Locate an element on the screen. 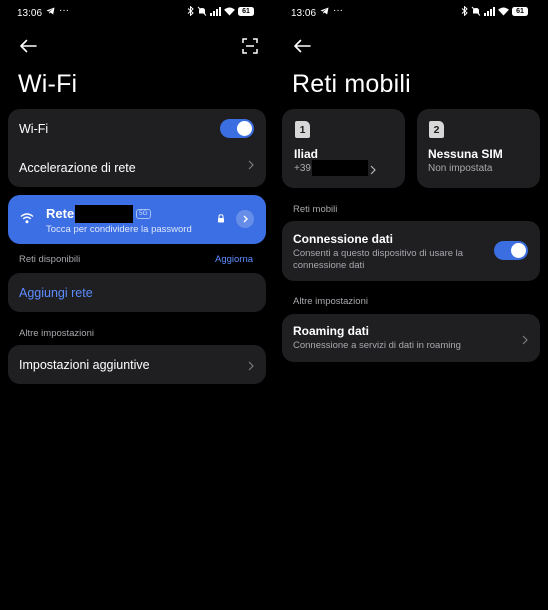 The image size is (548, 610). sim-2-icon: 2 is located at coordinates (436, 129).